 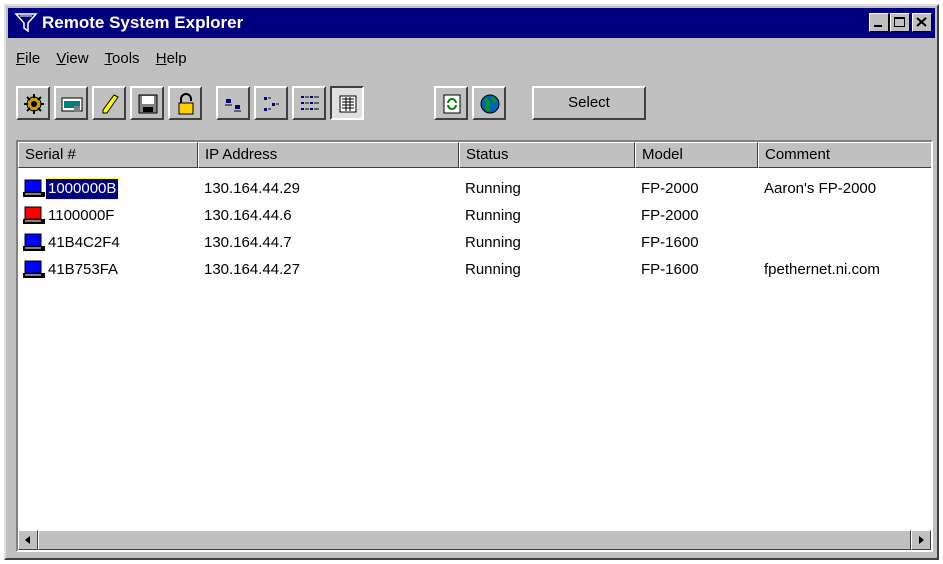 I want to click on column-header-ip-address: IP Address, so click(x=328, y=155).